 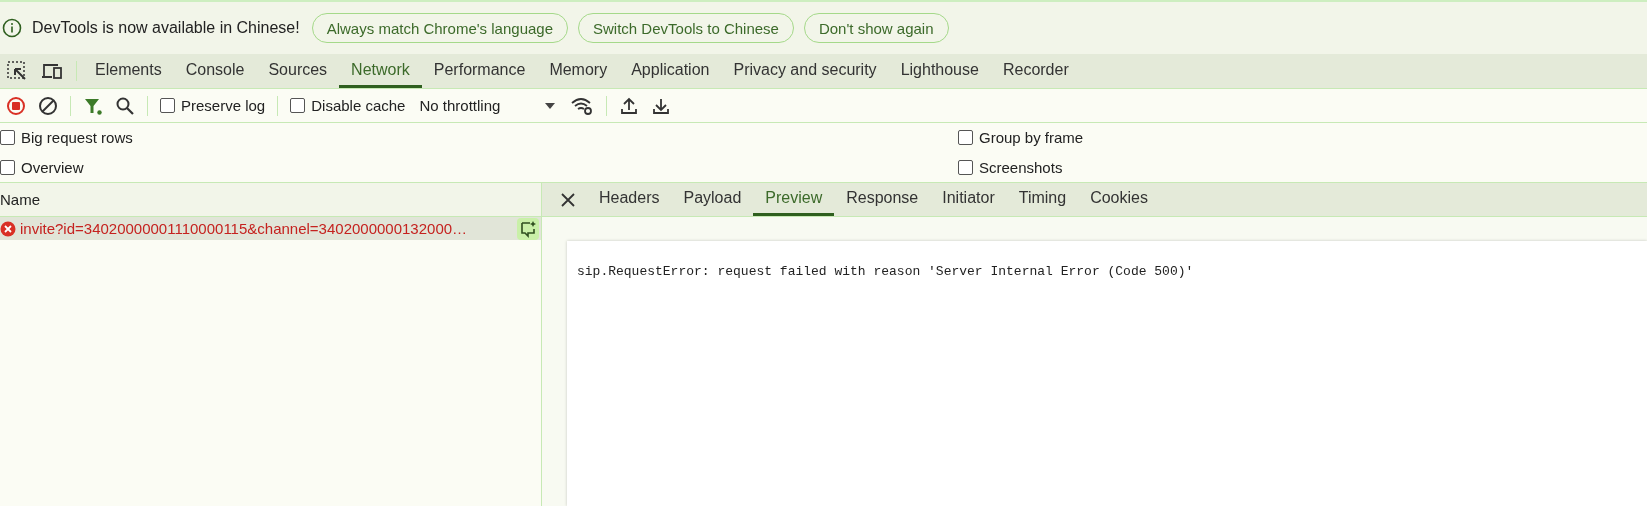 What do you see at coordinates (16, 105) in the screenshot?
I see `record-icon` at bounding box center [16, 105].